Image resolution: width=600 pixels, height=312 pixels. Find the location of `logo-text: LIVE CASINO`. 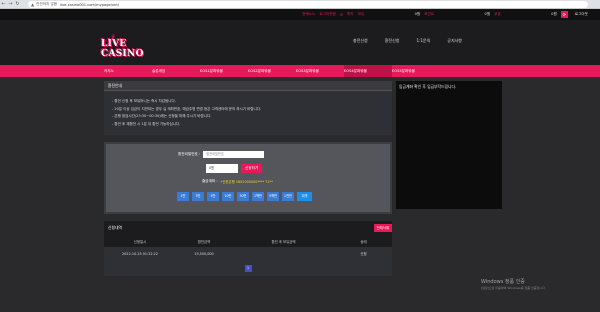

logo-text: LIVE CASINO is located at coordinates (122, 49).